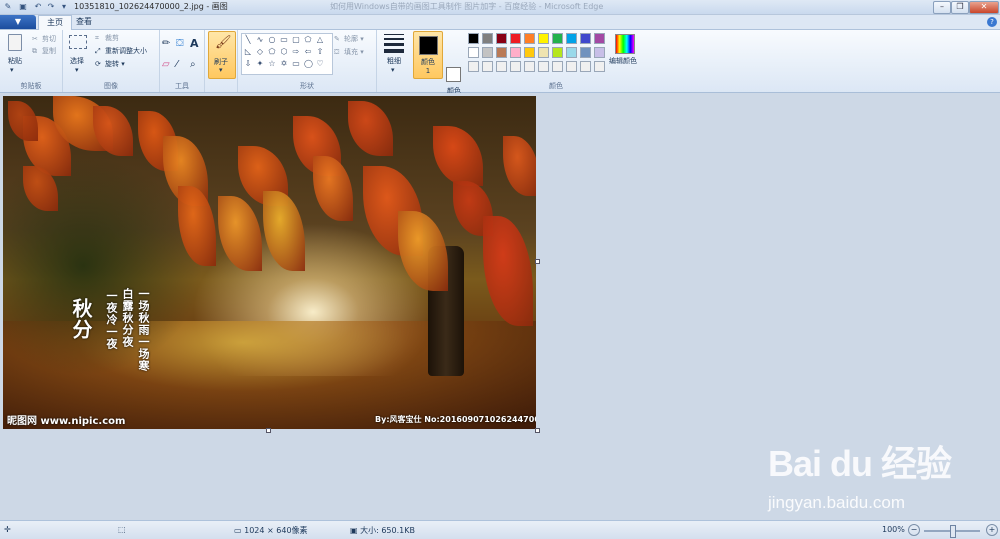  I want to click on polygon-shape-icon: ⬠, so click(308, 40).